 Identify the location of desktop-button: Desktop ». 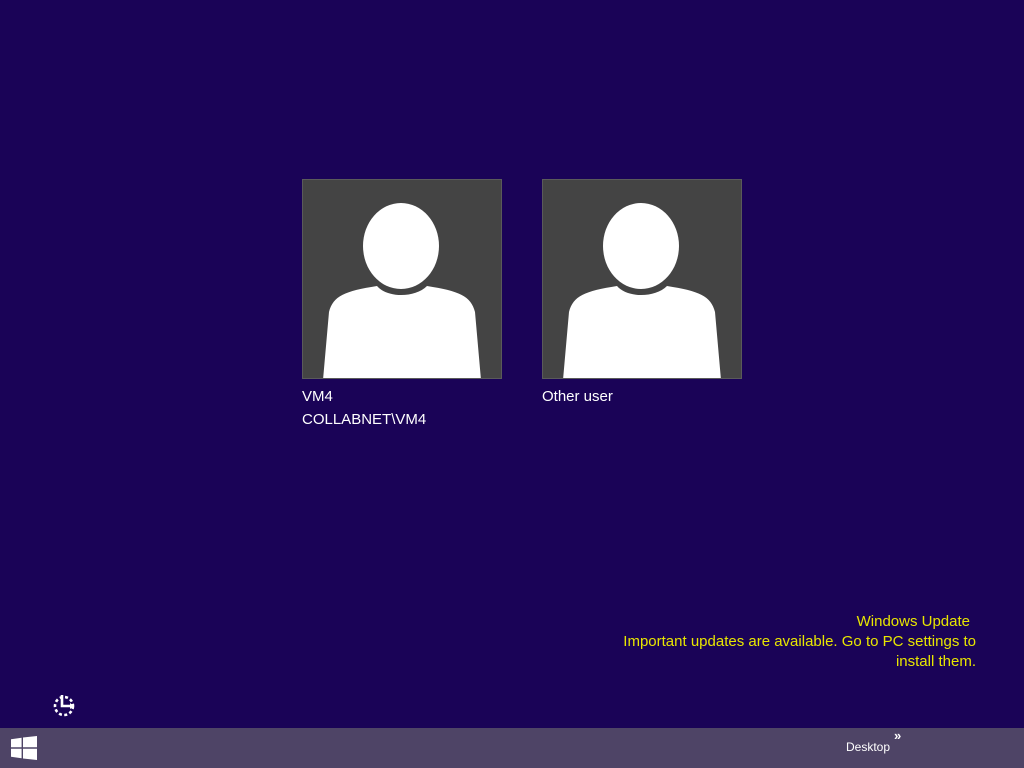
(876, 748).